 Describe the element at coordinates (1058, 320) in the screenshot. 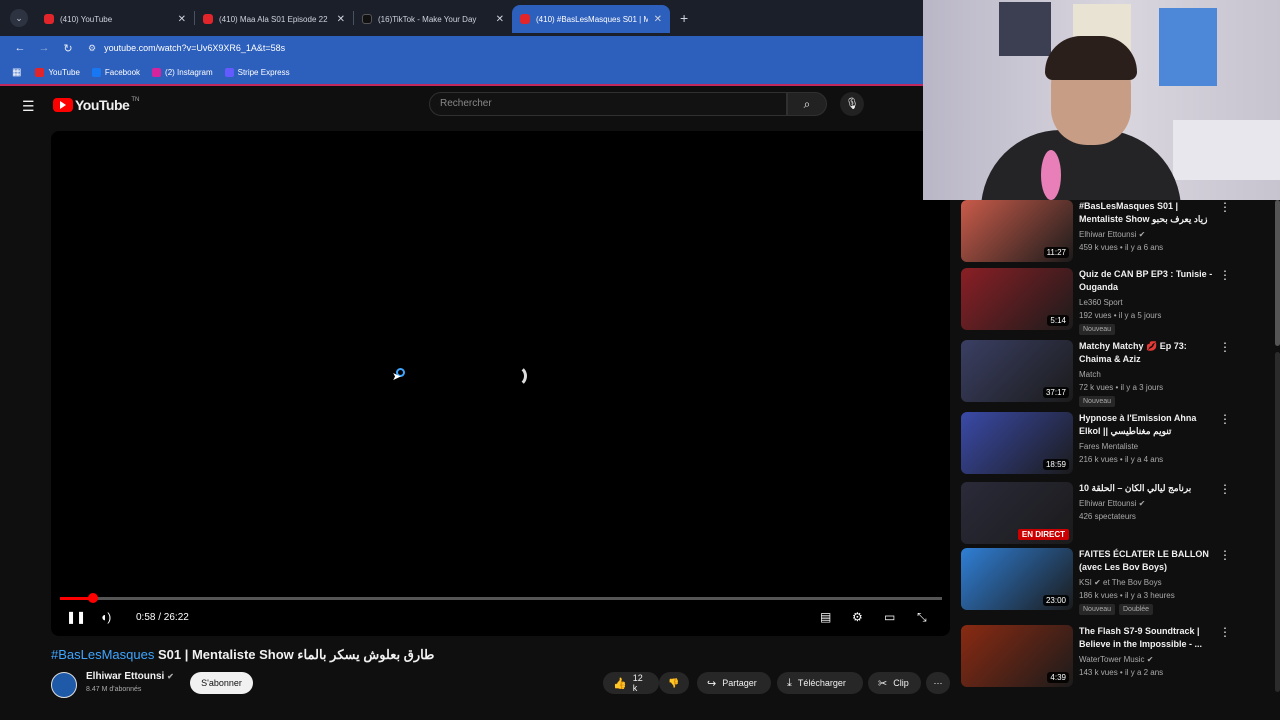

I see `duration-badge: 5:14` at that location.